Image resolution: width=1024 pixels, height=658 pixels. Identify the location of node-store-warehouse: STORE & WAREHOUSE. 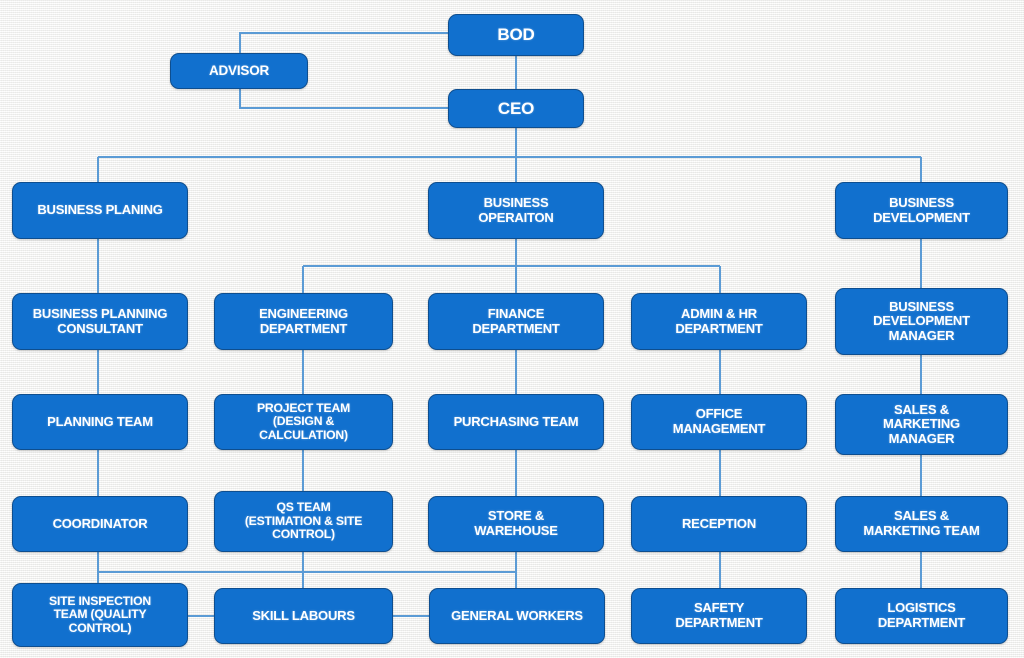
(516, 524).